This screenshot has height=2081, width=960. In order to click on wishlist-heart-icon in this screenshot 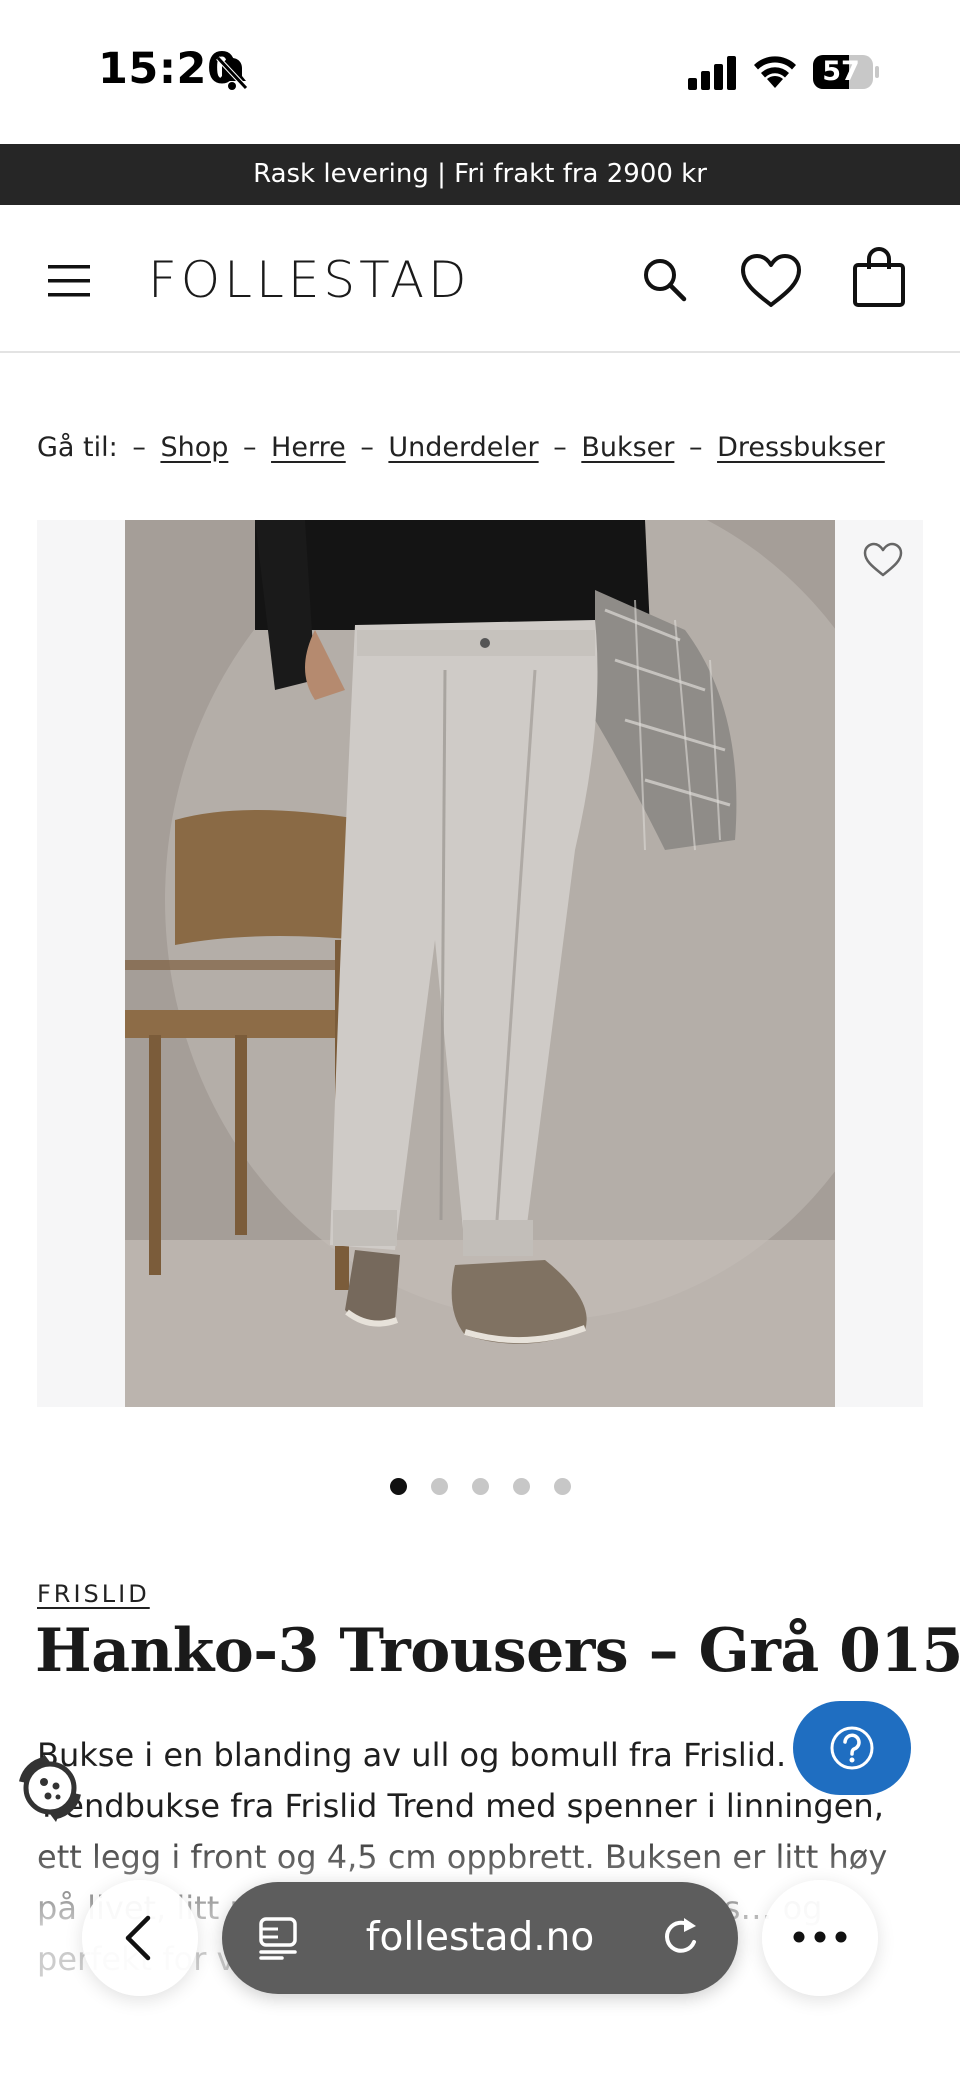, I will do `click(883, 560)`.